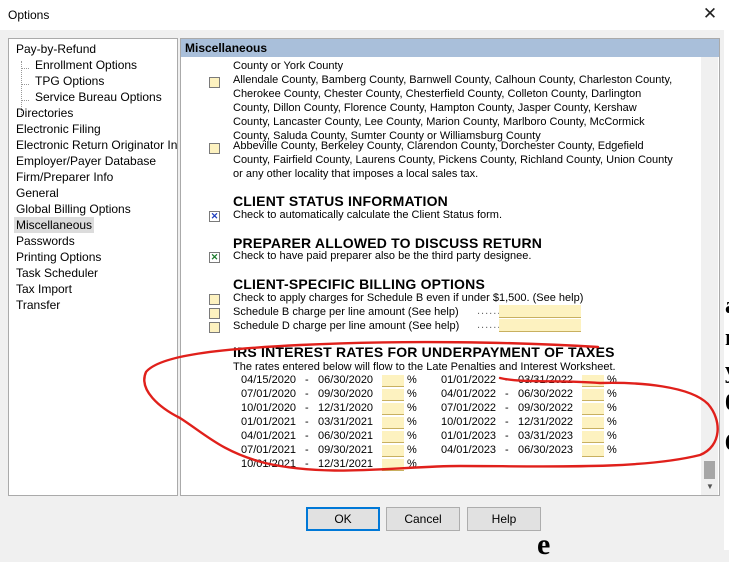 The width and height of the screenshot is (729, 562). What do you see at coordinates (710, 14) in the screenshot?
I see `close-icon: ✕` at bounding box center [710, 14].